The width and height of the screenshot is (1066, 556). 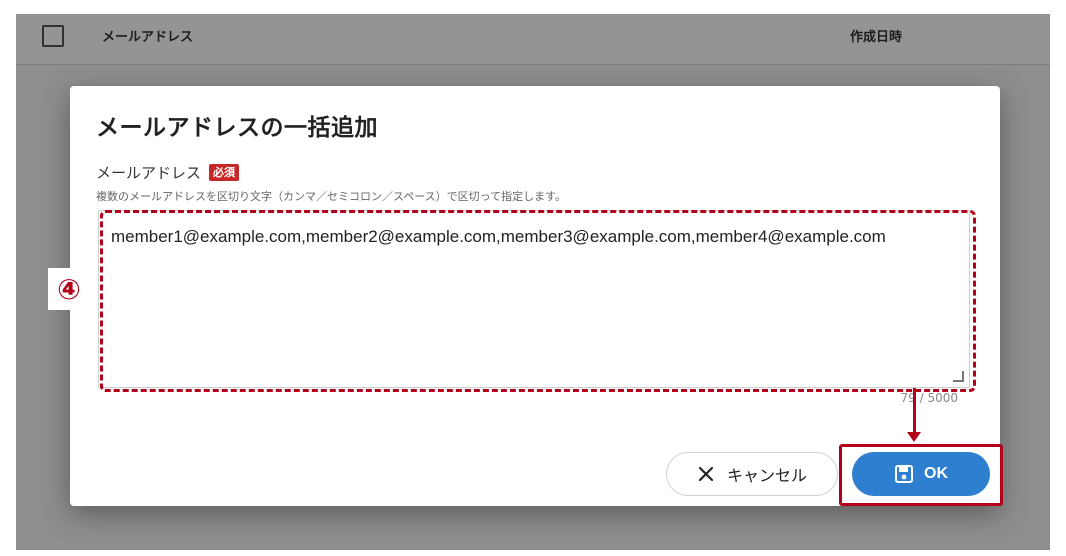 I want to click on email-field-label: メールアドレス 必須, so click(x=168, y=172).